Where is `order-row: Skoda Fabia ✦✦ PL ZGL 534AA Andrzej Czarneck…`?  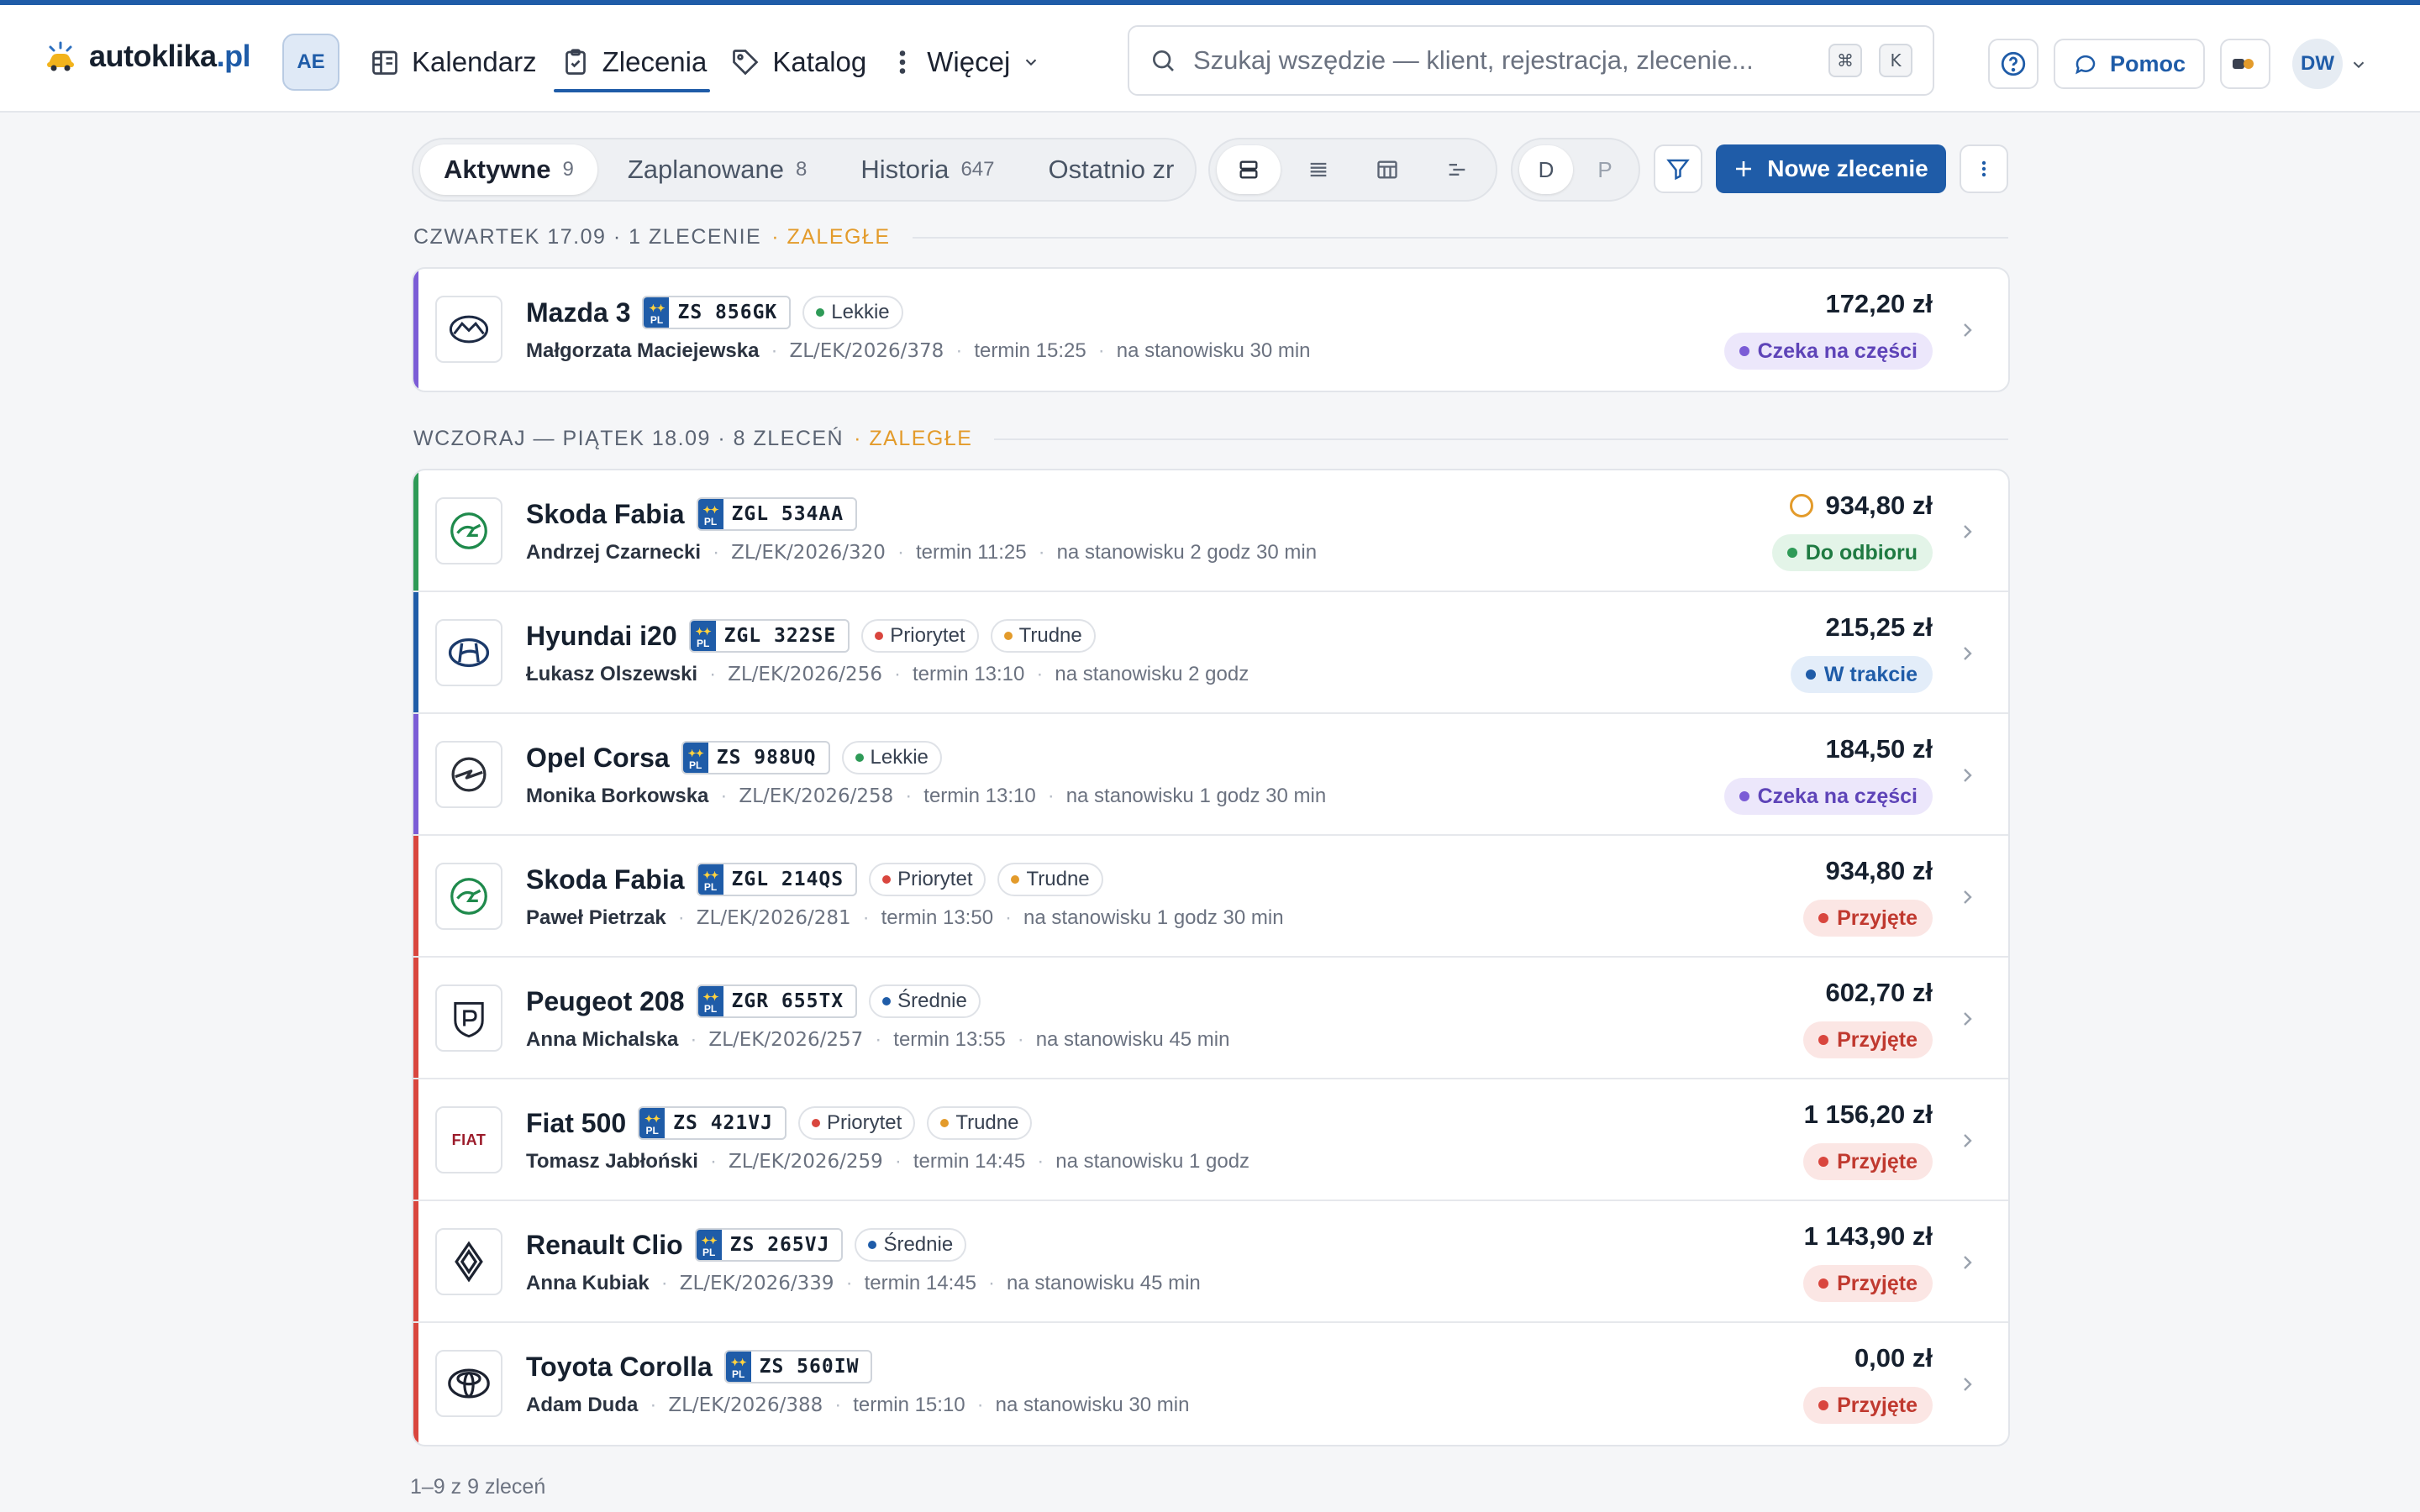
order-row: Skoda Fabia ✦✦ PL ZGL 534AA Andrzej Czarneck… is located at coordinates (1210, 531).